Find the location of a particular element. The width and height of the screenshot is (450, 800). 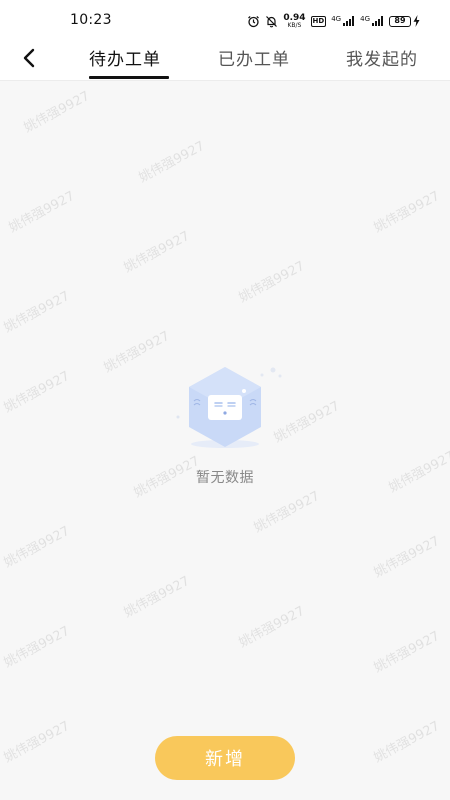

charging-icon is located at coordinates (416, 21).